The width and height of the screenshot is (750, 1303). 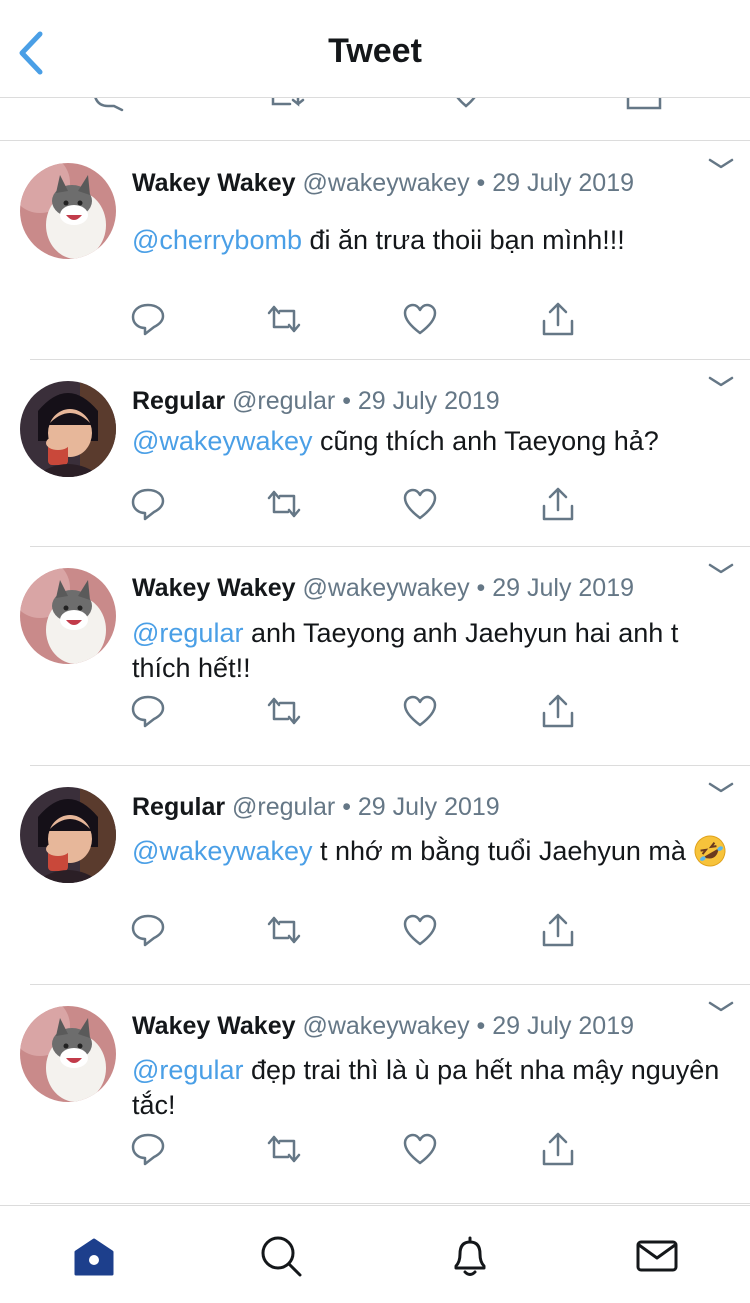 I want to click on messages-icon, so click(x=657, y=1256).